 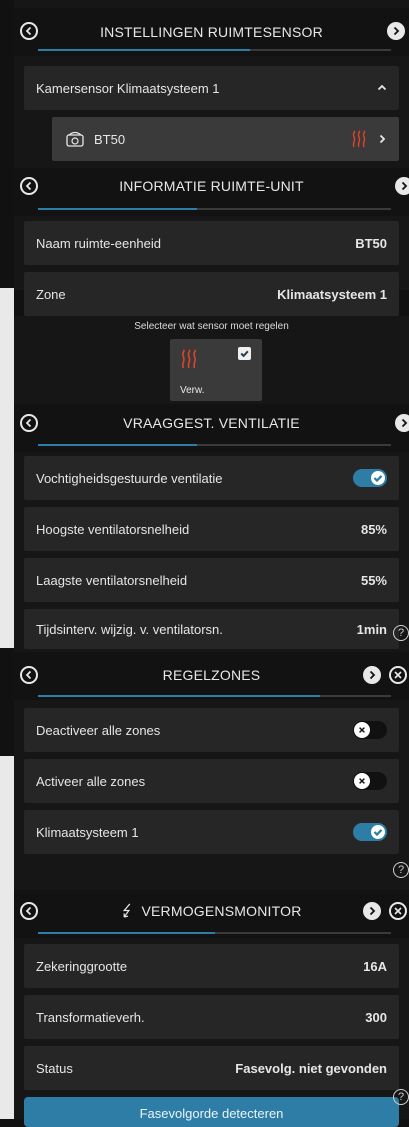 I want to click on row-value: 85%, so click(x=373, y=529).